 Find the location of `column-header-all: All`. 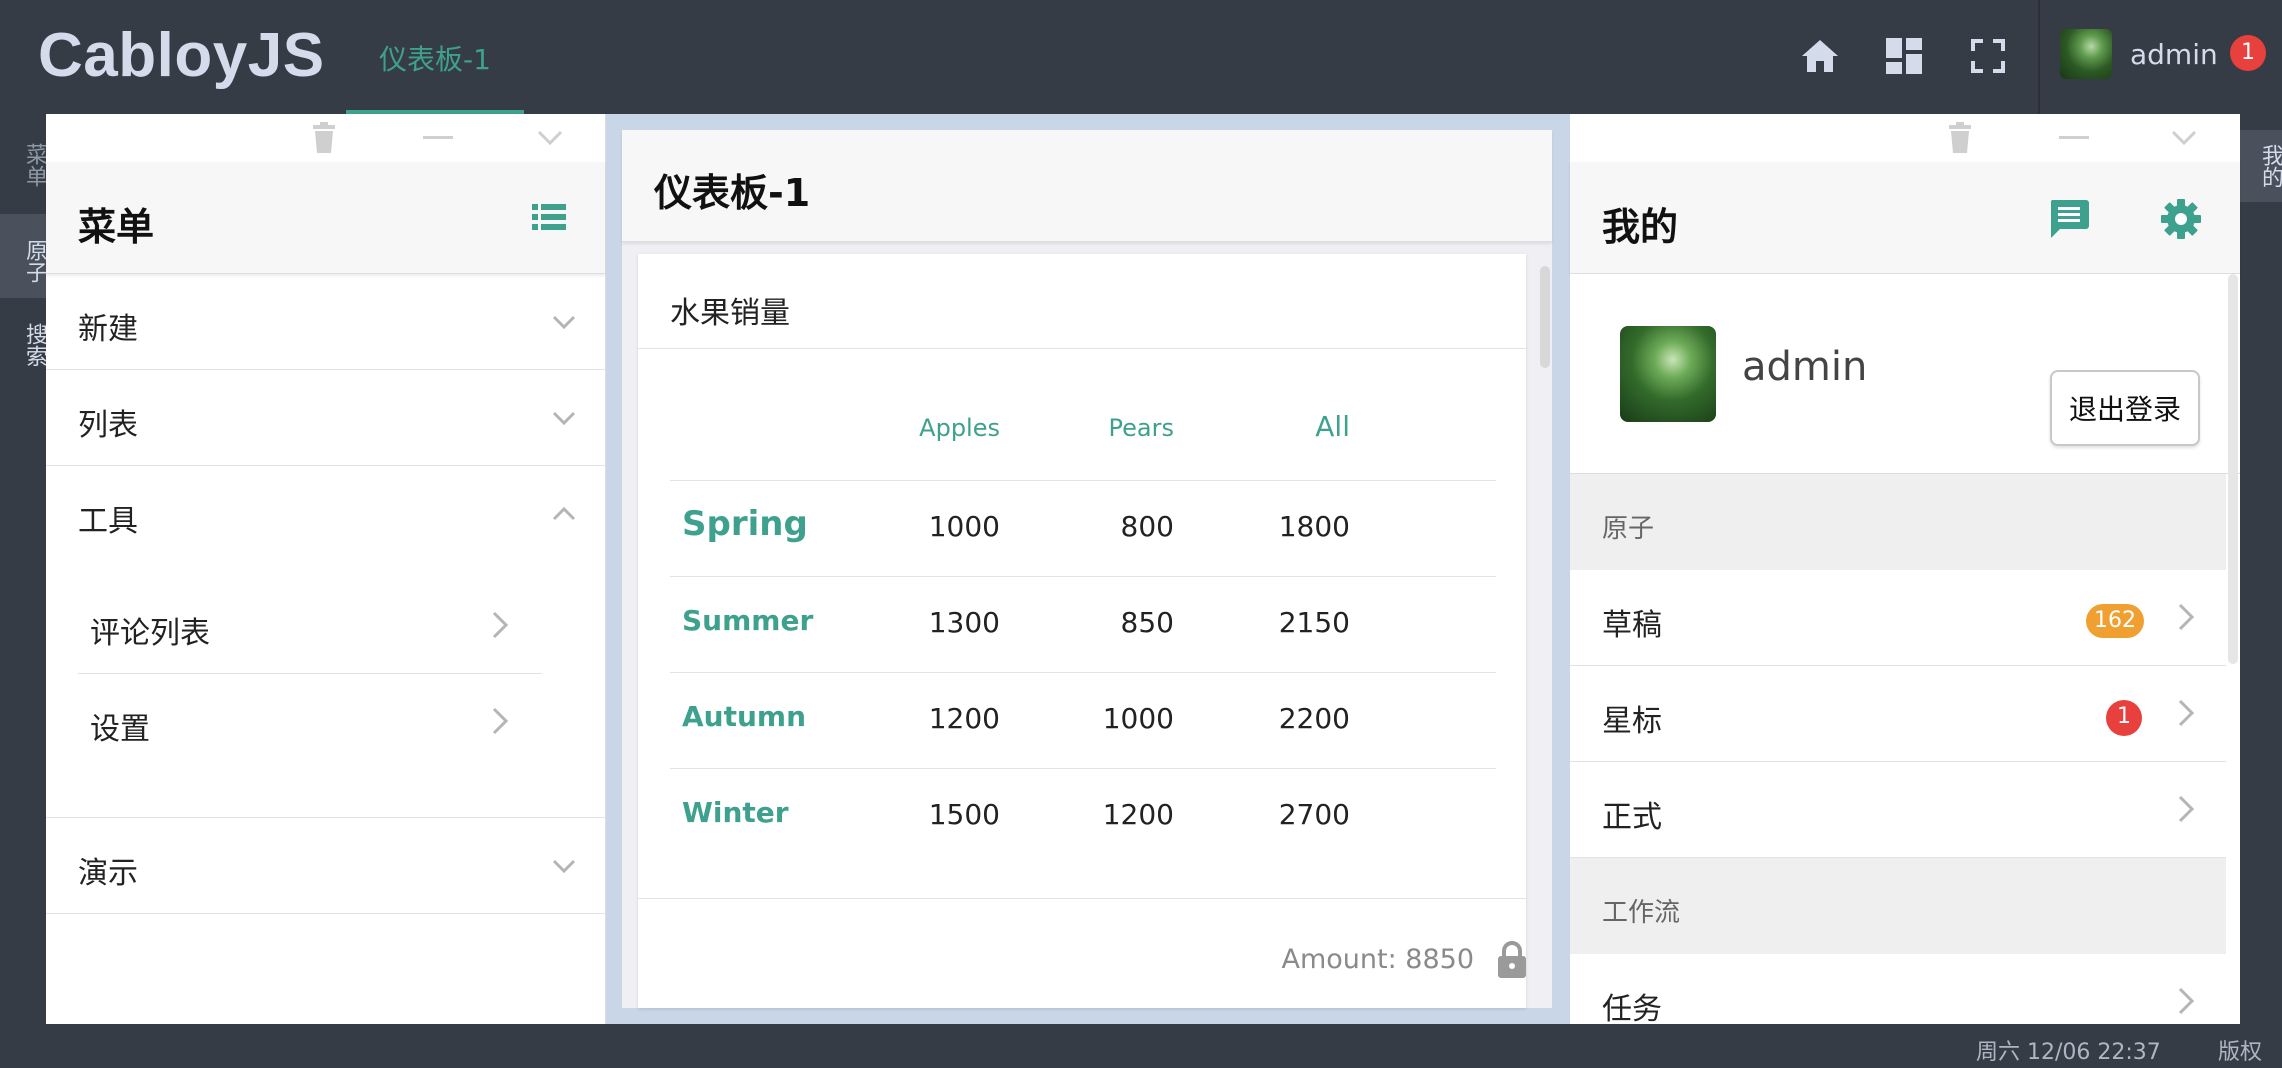

column-header-all: All is located at coordinates (1332, 426).